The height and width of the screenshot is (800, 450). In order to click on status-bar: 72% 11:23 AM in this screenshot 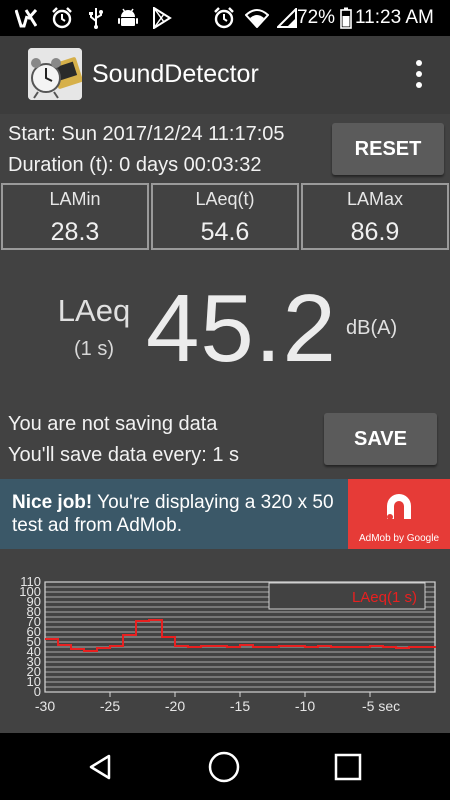, I will do `click(225, 18)`.